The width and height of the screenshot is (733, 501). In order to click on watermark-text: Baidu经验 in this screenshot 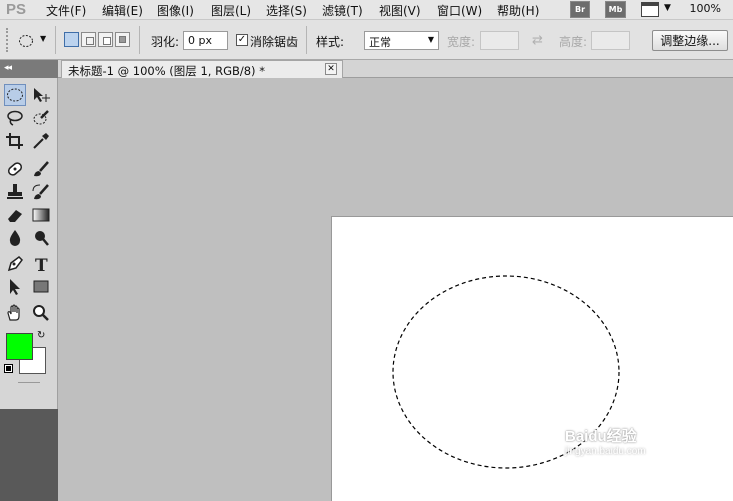, I will do `click(601, 436)`.